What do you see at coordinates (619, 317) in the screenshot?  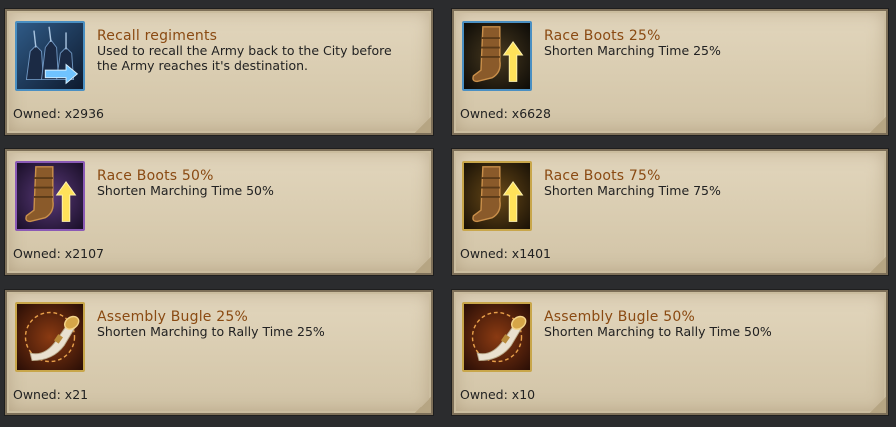 I see `item-title: Assembly Bugle 50%` at bounding box center [619, 317].